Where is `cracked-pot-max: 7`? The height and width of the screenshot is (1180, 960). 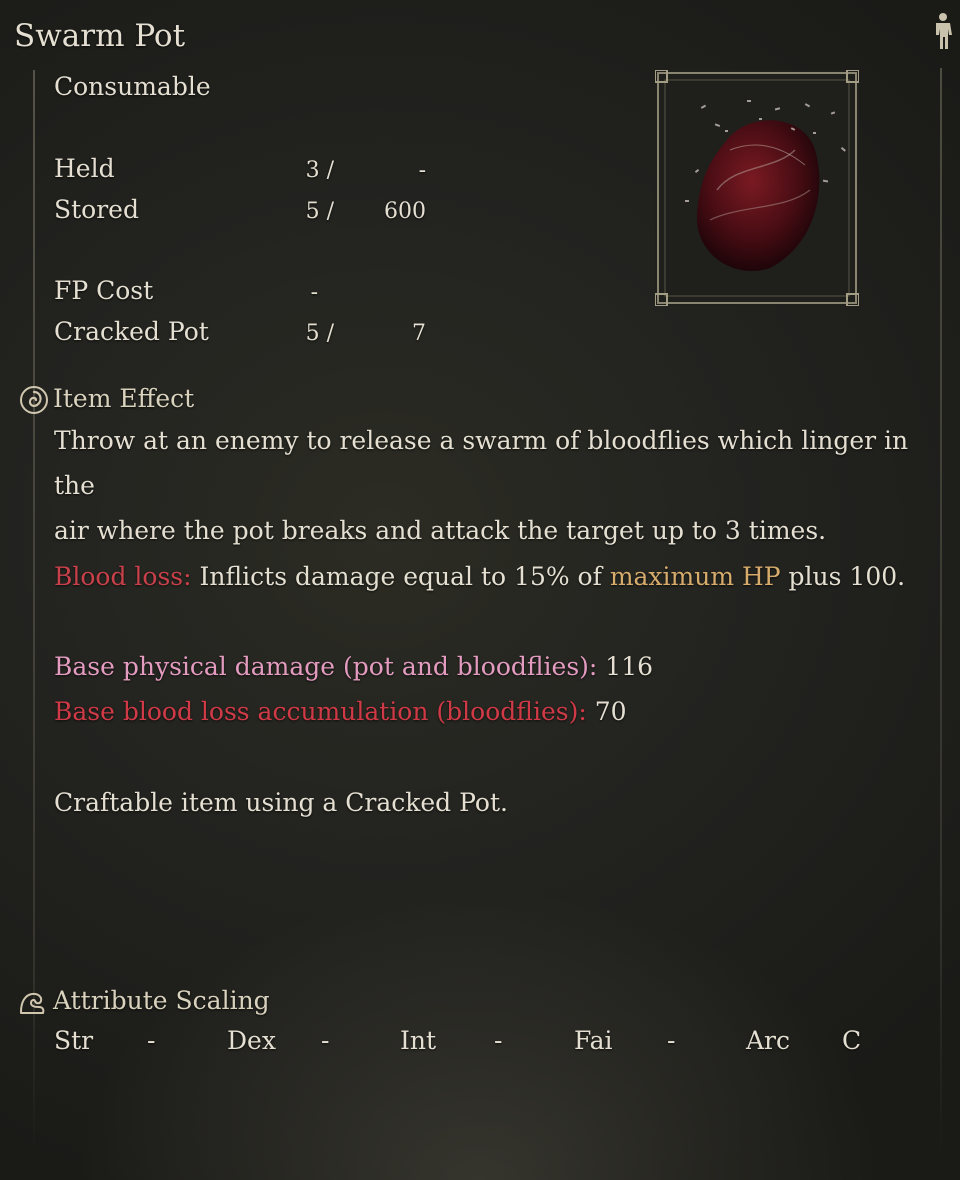 cracked-pot-max: 7 is located at coordinates (419, 333).